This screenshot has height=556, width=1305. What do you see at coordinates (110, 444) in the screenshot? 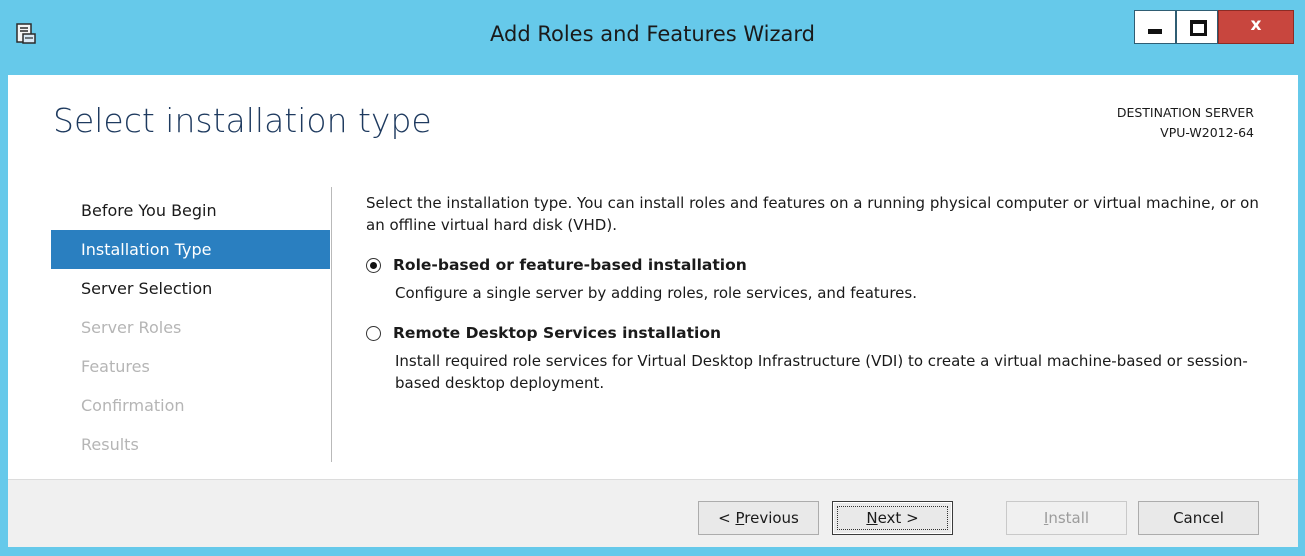
I see `nav-item-results: Results` at bounding box center [110, 444].